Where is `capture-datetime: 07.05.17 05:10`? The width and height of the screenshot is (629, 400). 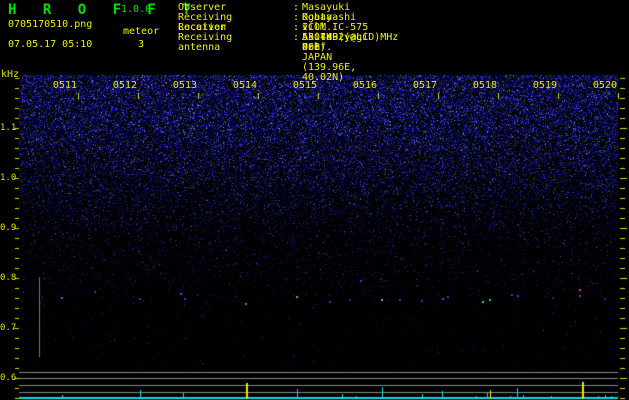 capture-datetime: 07.05.17 05:10 is located at coordinates (50, 44).